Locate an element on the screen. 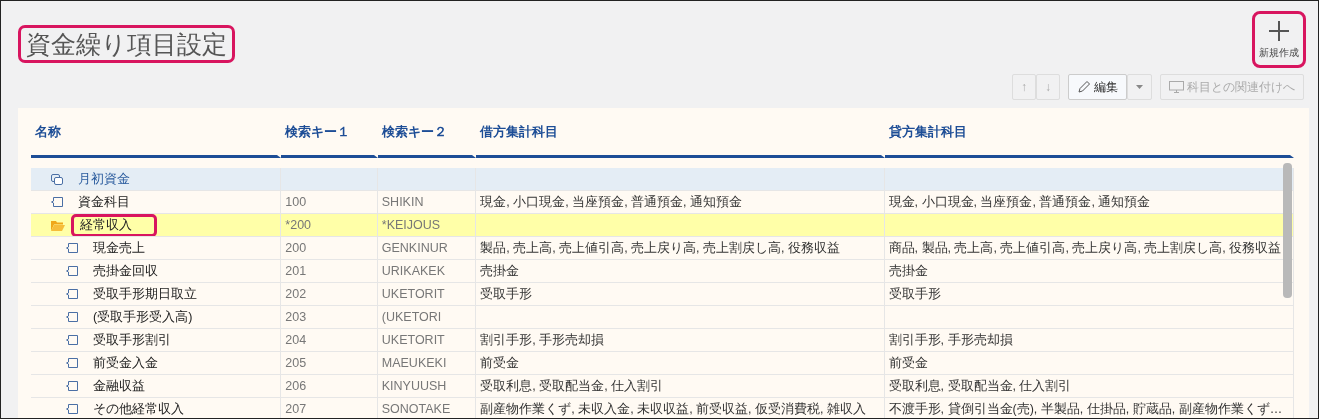 Image resolution: width=1319 pixels, height=419 pixels. search-key-1: 200 is located at coordinates (296, 248).